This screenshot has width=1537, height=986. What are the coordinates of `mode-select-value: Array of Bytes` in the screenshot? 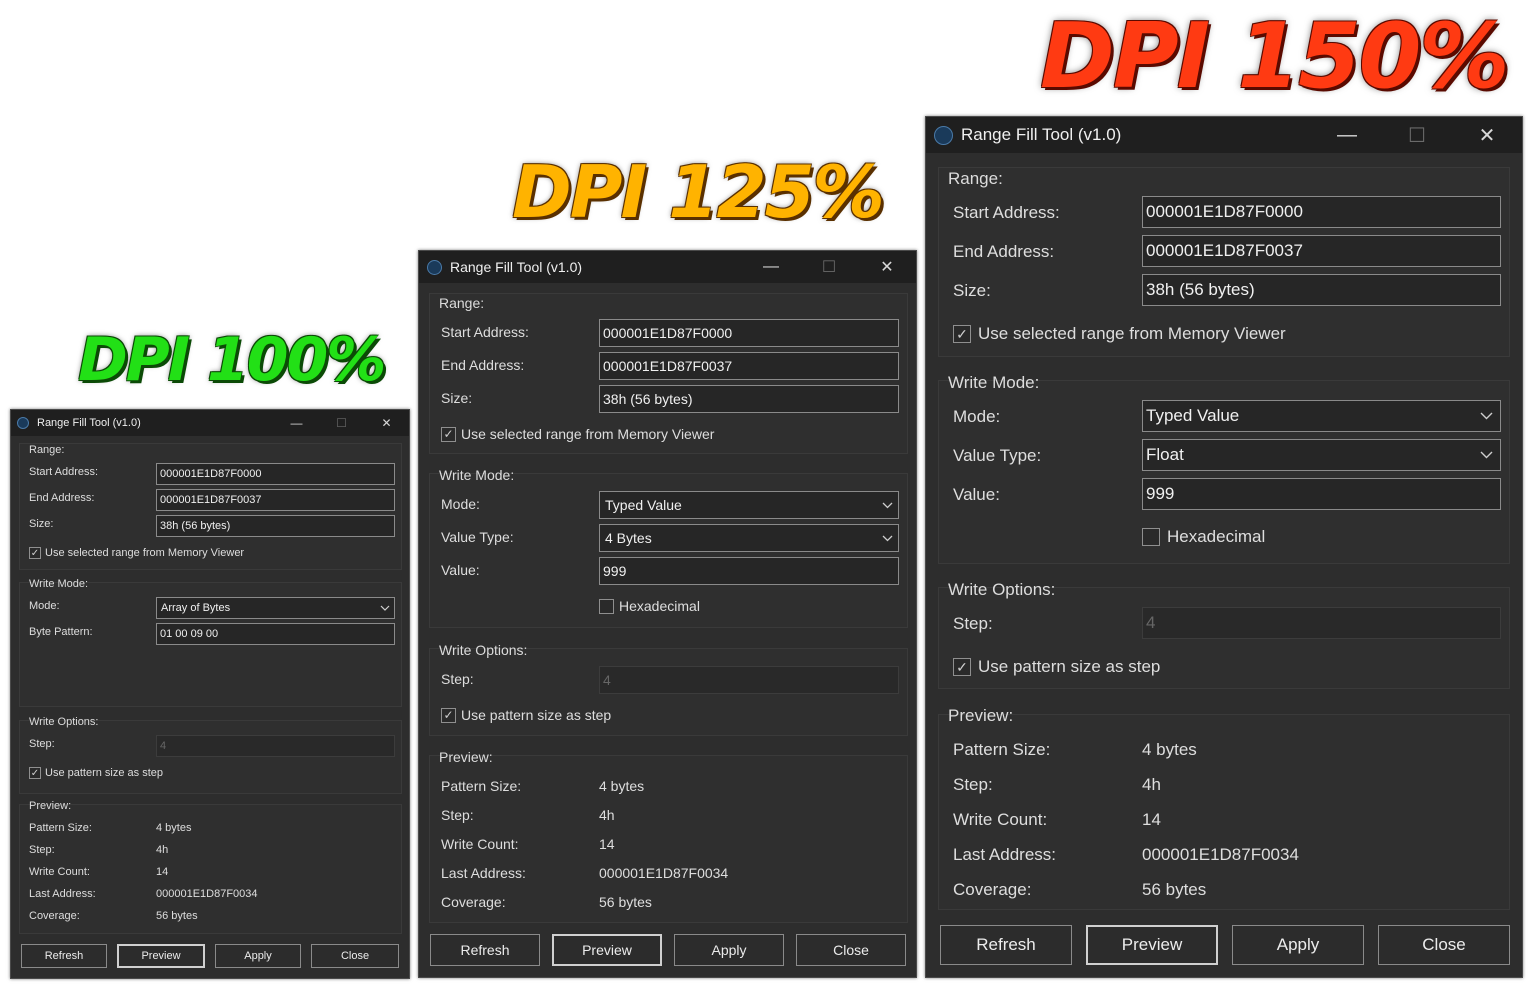 It's located at (196, 608).